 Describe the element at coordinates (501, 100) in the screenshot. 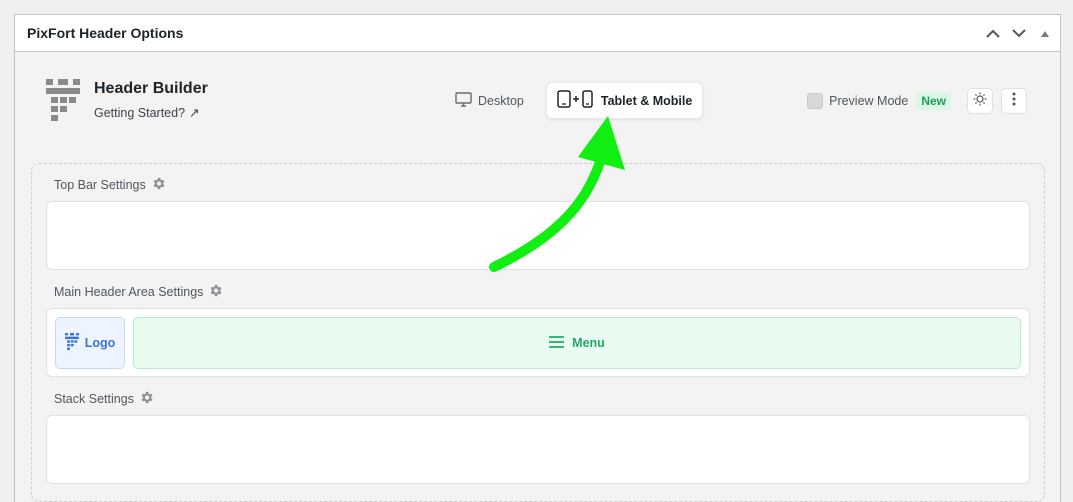

I see `tab-desktop-label: Desktop` at that location.